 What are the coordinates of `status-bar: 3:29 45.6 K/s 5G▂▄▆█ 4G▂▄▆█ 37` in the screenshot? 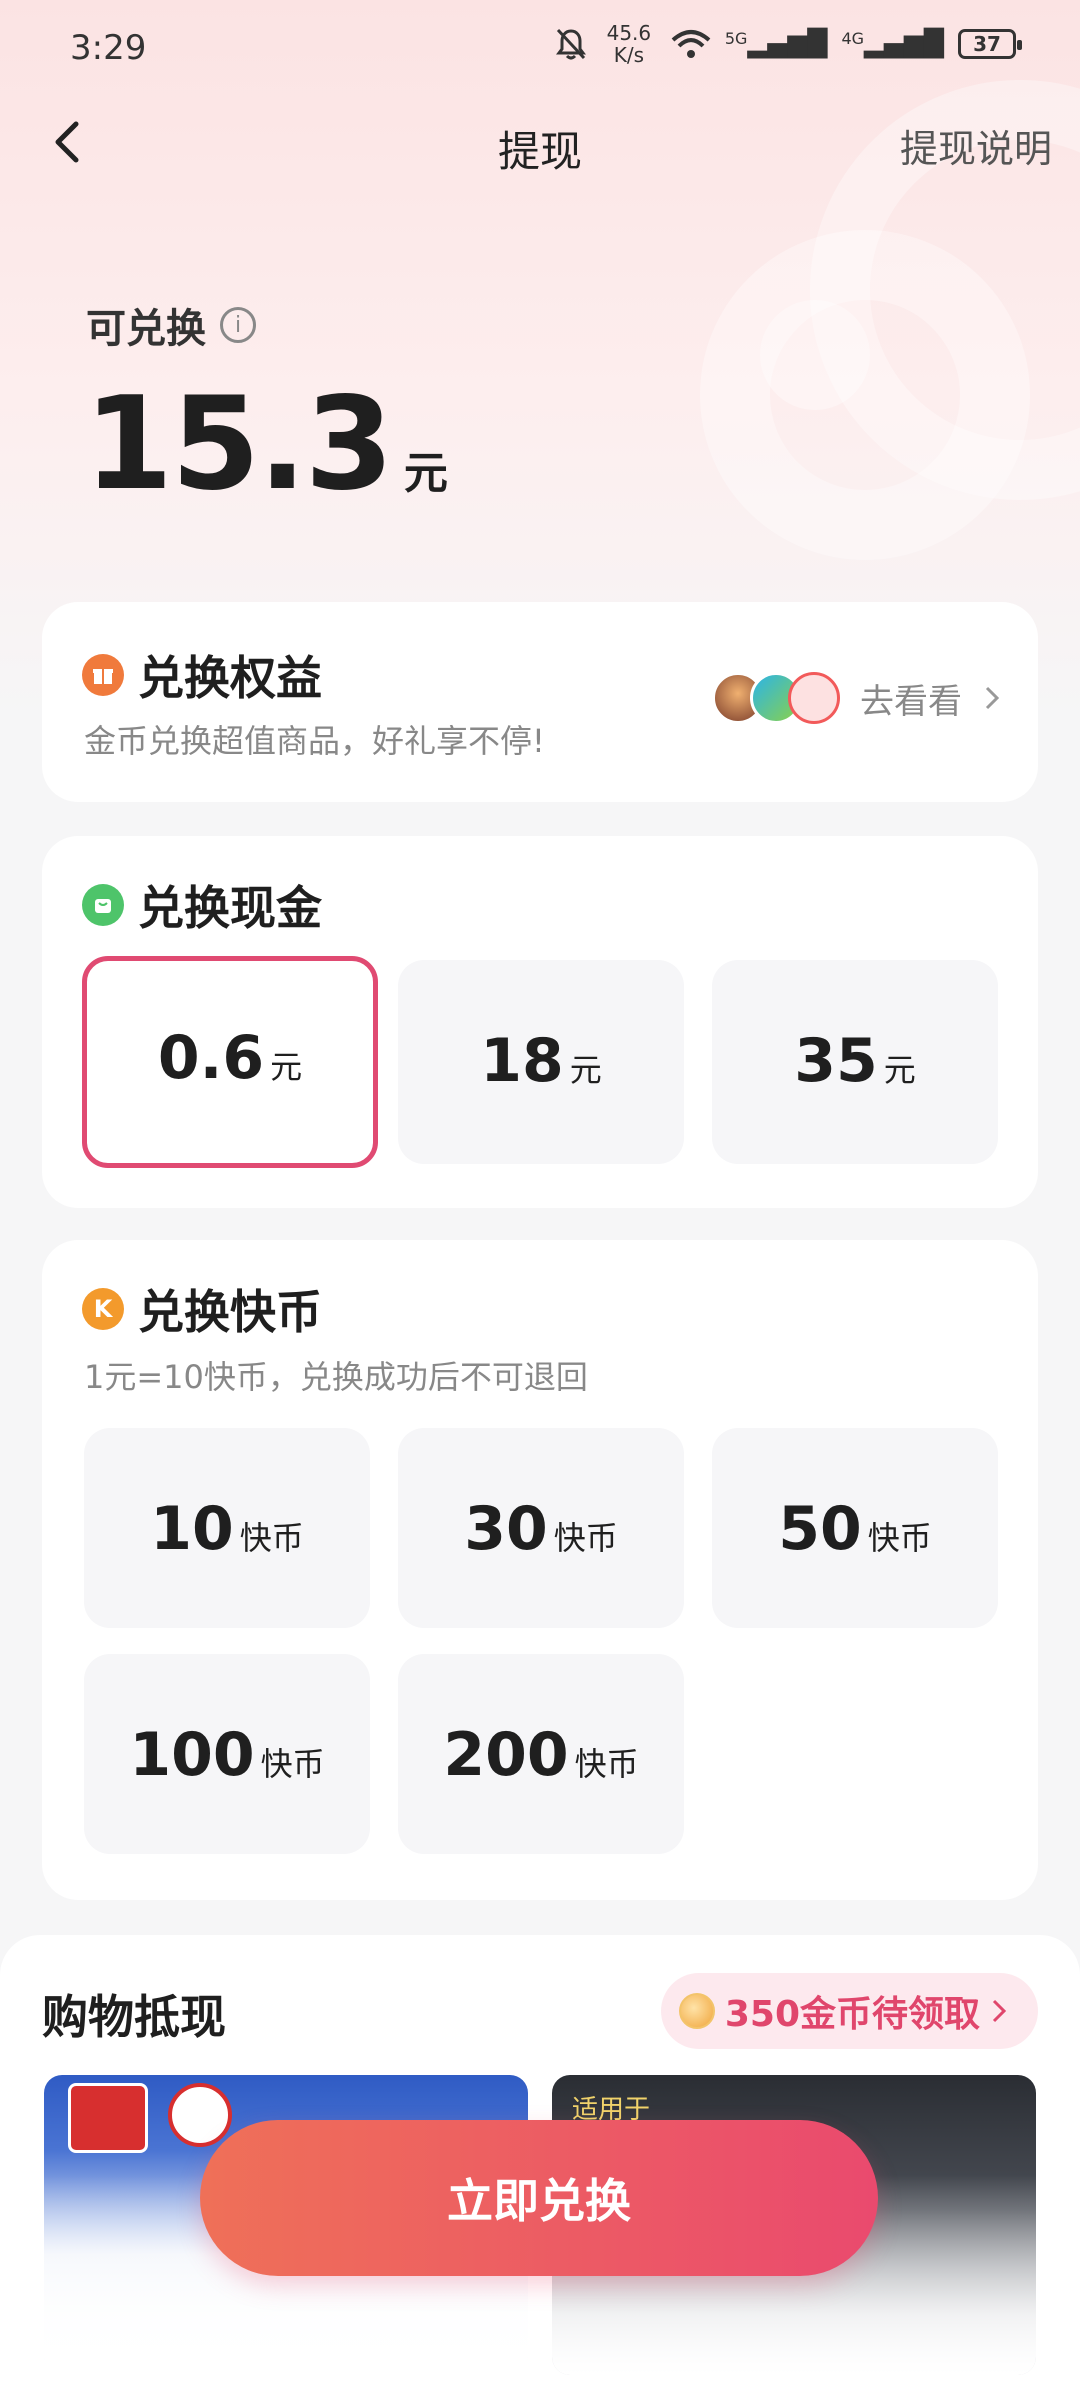 It's located at (540, 50).